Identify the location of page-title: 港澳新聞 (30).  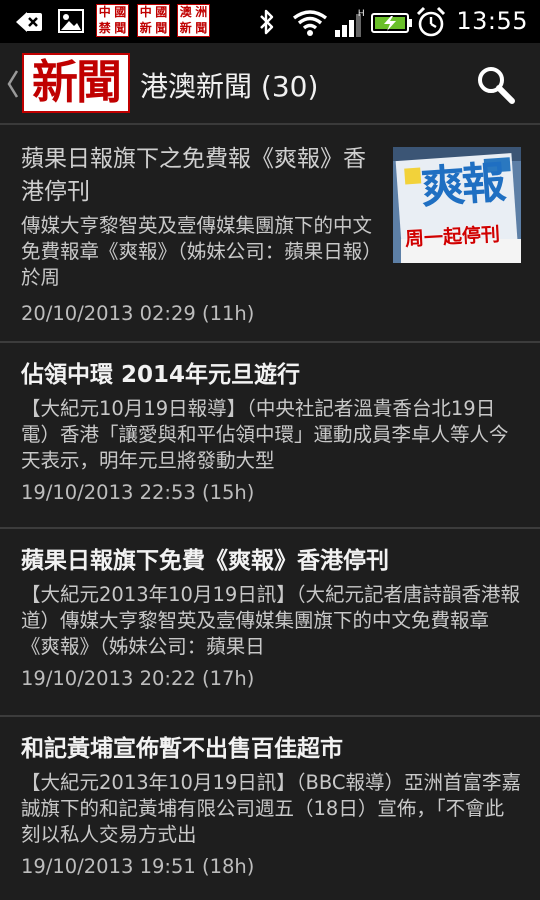
(229, 86).